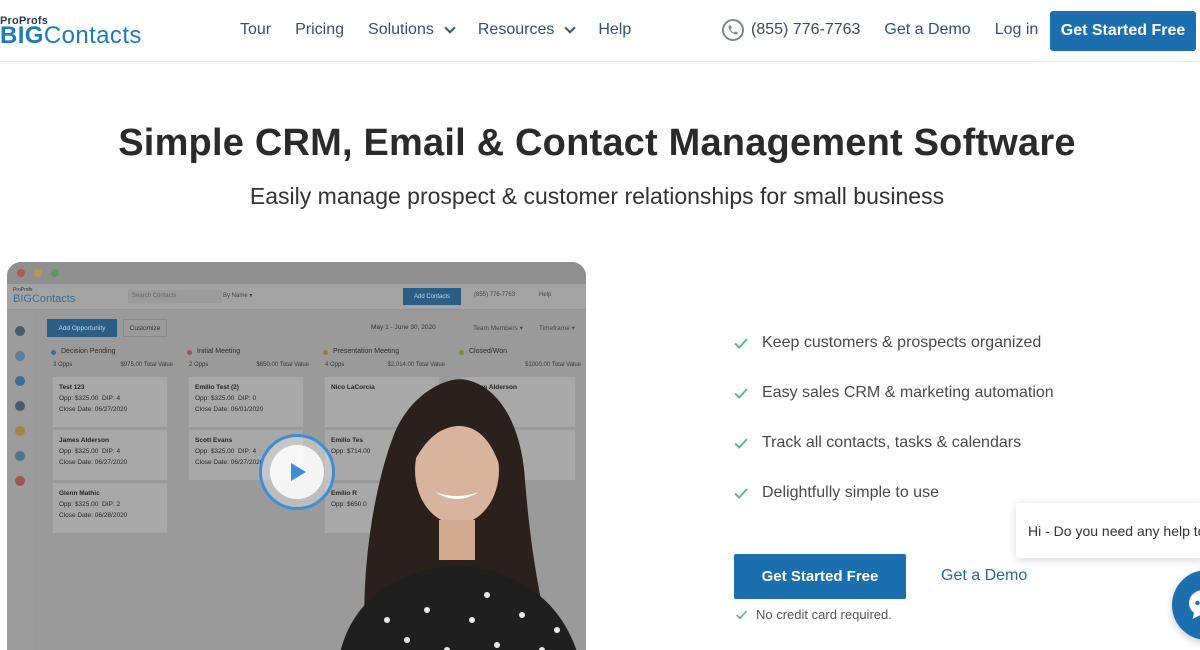 This screenshot has width=1200, height=650. Describe the element at coordinates (1017, 30) in the screenshot. I see `login-link: Log in` at that location.